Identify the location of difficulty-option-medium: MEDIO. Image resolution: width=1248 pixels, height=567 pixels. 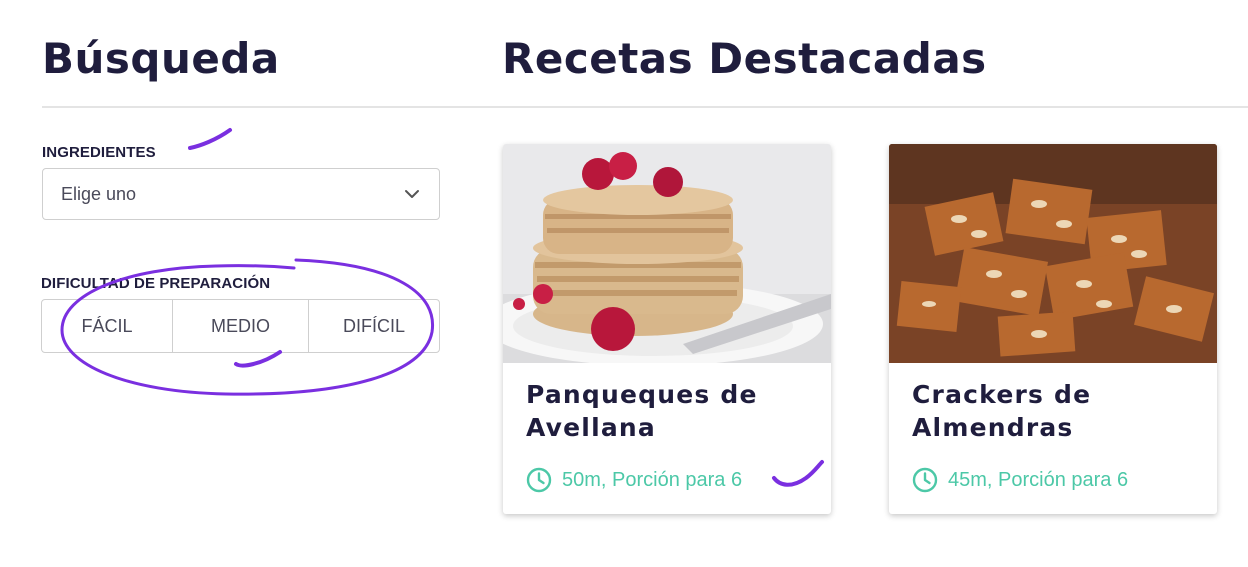
(241, 326).